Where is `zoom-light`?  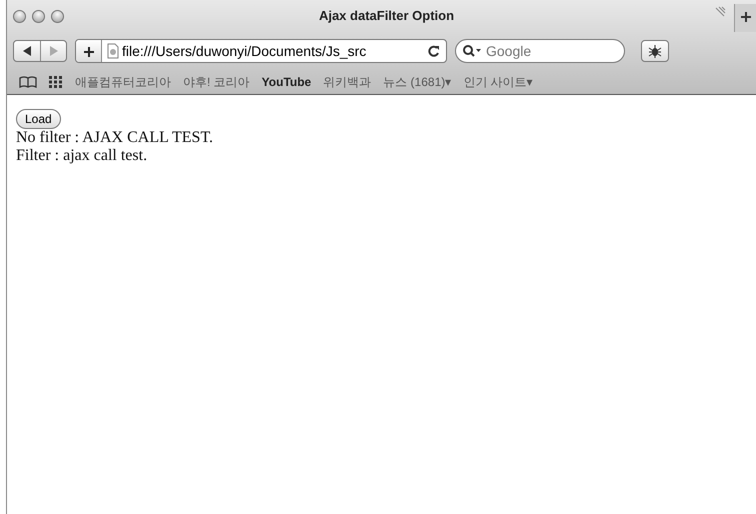 zoom-light is located at coordinates (57, 16).